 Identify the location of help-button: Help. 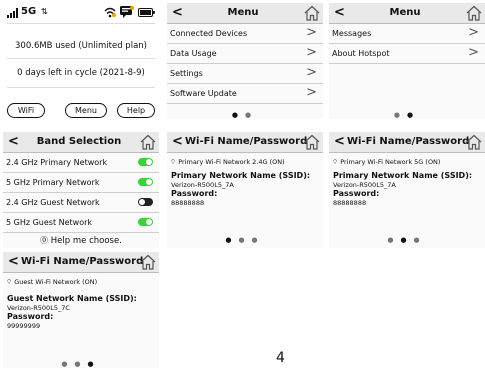
(136, 110).